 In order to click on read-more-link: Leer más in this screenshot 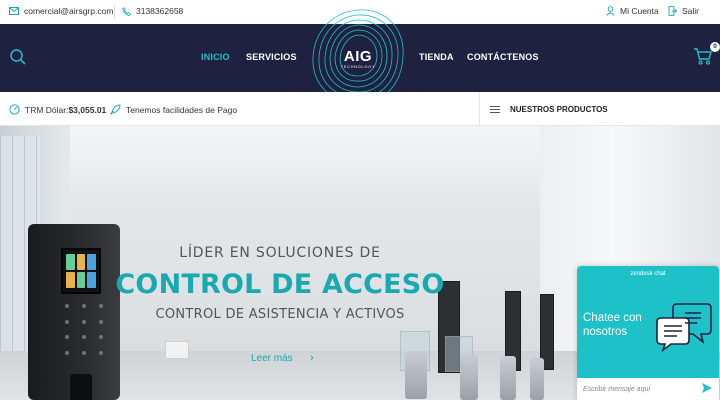, I will do `click(272, 358)`.